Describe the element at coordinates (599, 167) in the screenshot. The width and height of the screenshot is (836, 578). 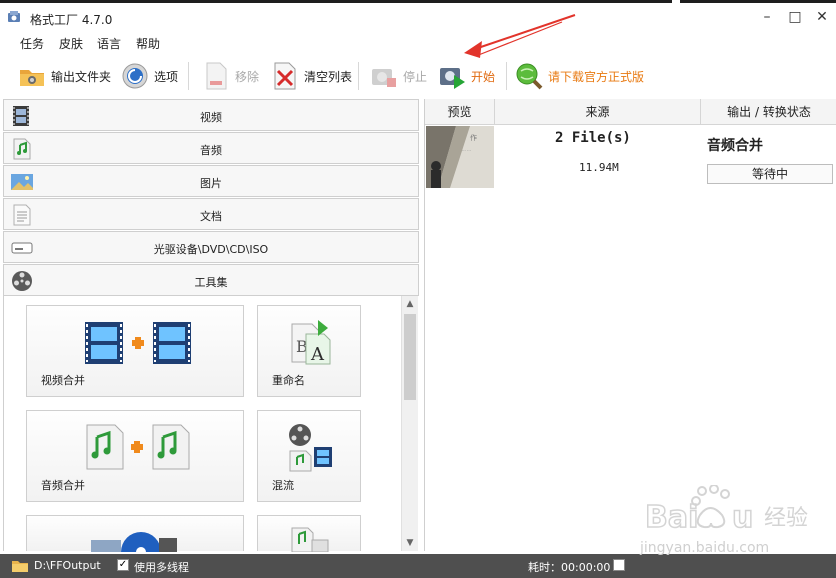
I see `task-source-size: 11.94M` at that location.